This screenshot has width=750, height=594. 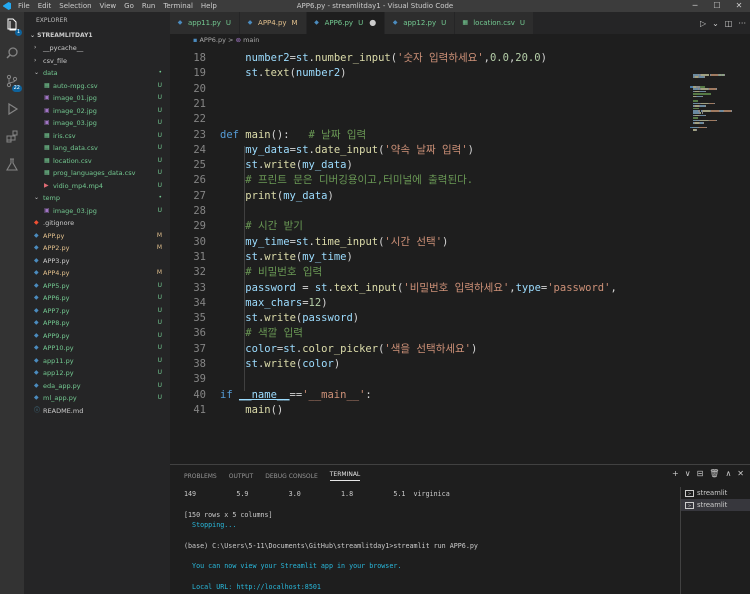 What do you see at coordinates (12, 166) in the screenshot?
I see `testing-icon` at bounding box center [12, 166].